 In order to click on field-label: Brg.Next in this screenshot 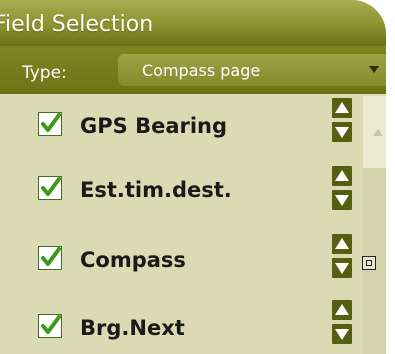, I will do `click(132, 328)`.